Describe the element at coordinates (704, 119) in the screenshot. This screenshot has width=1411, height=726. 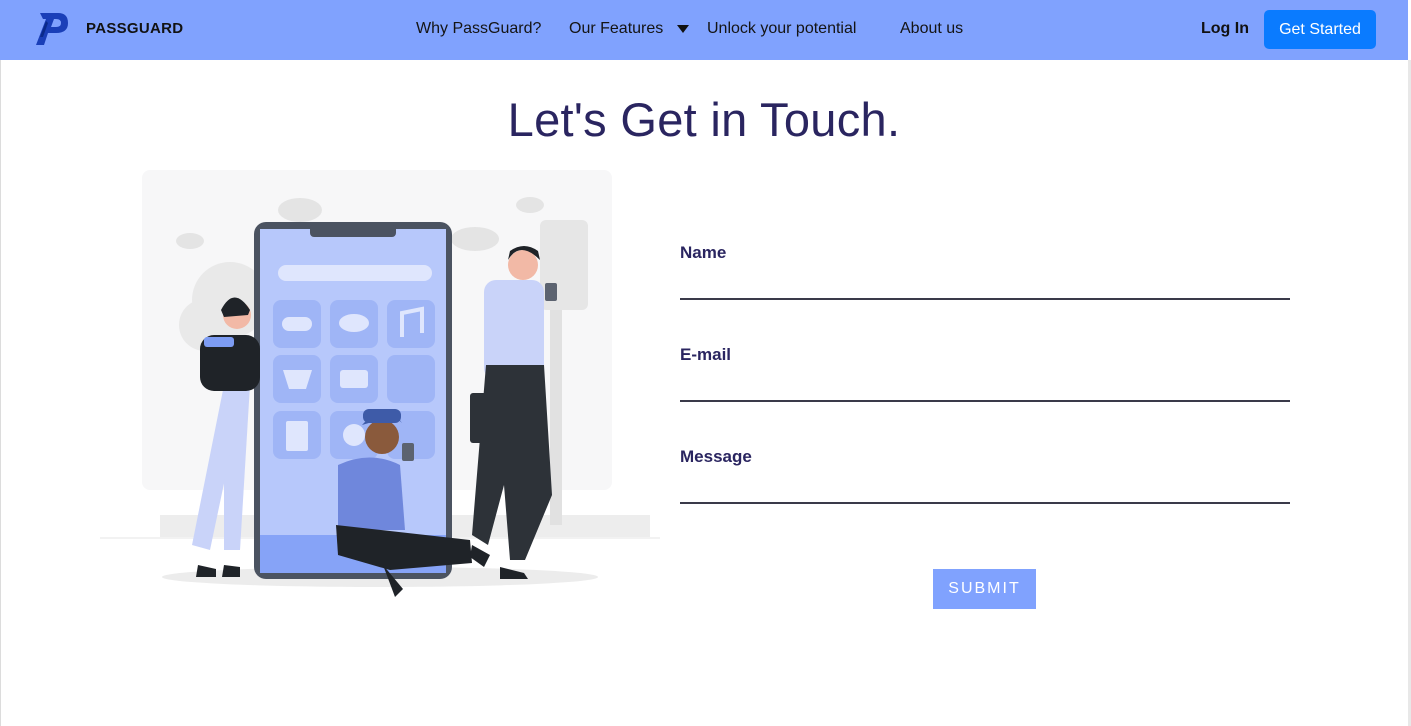
I see `page-title: Let's Get in Touch.` at that location.